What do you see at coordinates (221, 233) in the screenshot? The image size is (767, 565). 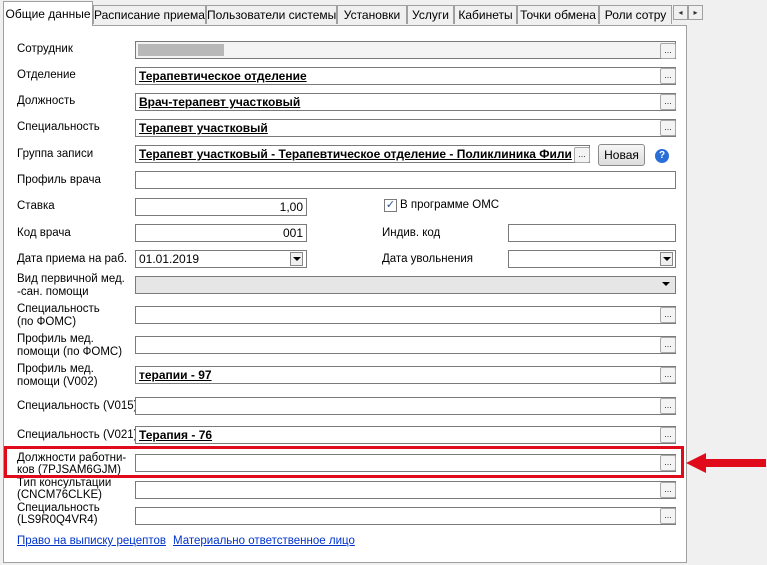 I see `doctor-code-field: 001` at bounding box center [221, 233].